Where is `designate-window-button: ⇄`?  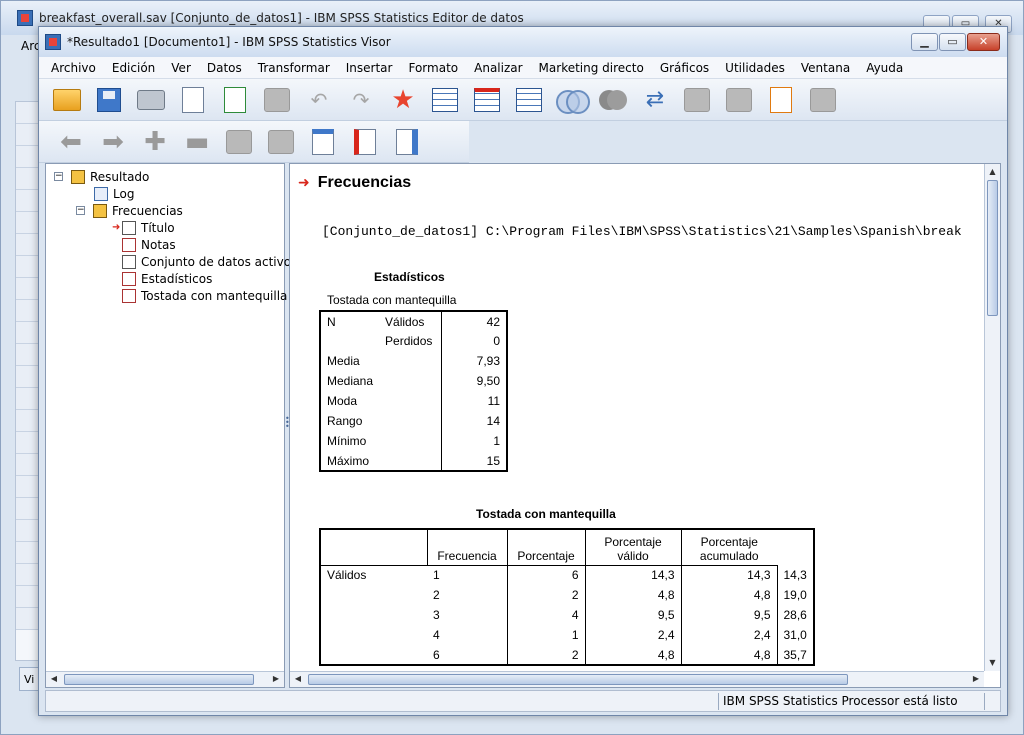
designate-window-button: ⇄ is located at coordinates (655, 100).